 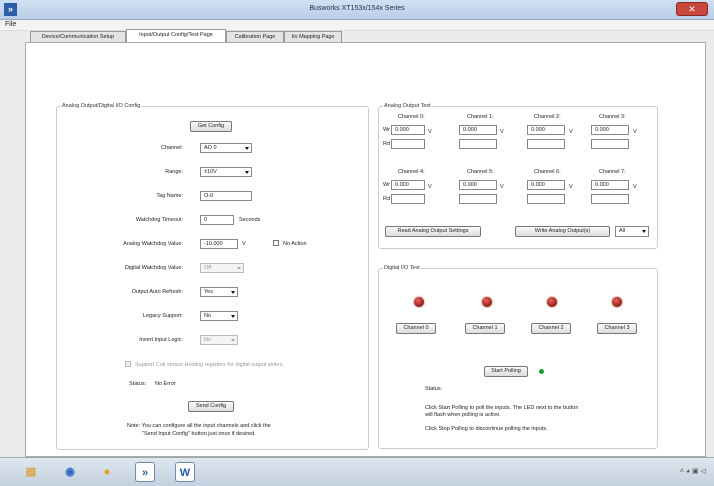 What do you see at coordinates (70, 472) in the screenshot?
I see `media-icon: ◉` at bounding box center [70, 472].